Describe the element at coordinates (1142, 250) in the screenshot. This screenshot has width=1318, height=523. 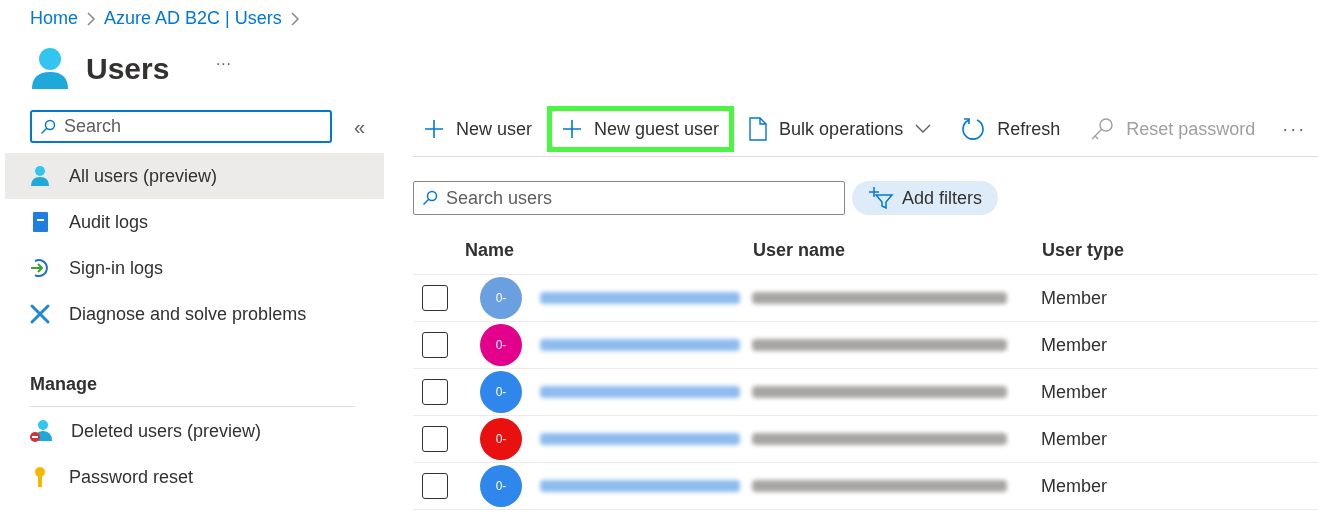
I see `column-header: User type` at that location.